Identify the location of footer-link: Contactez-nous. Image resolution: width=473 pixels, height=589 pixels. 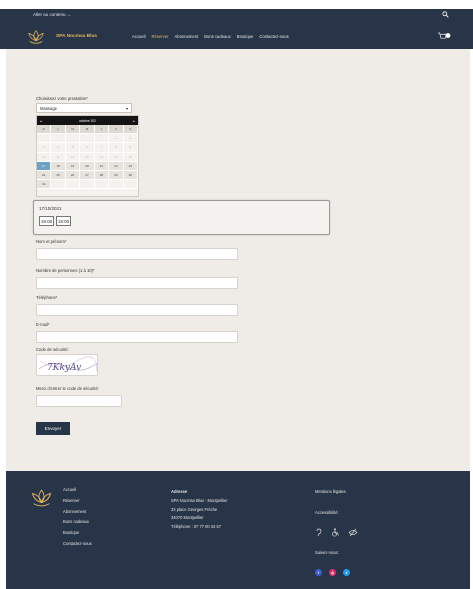
(77, 544).